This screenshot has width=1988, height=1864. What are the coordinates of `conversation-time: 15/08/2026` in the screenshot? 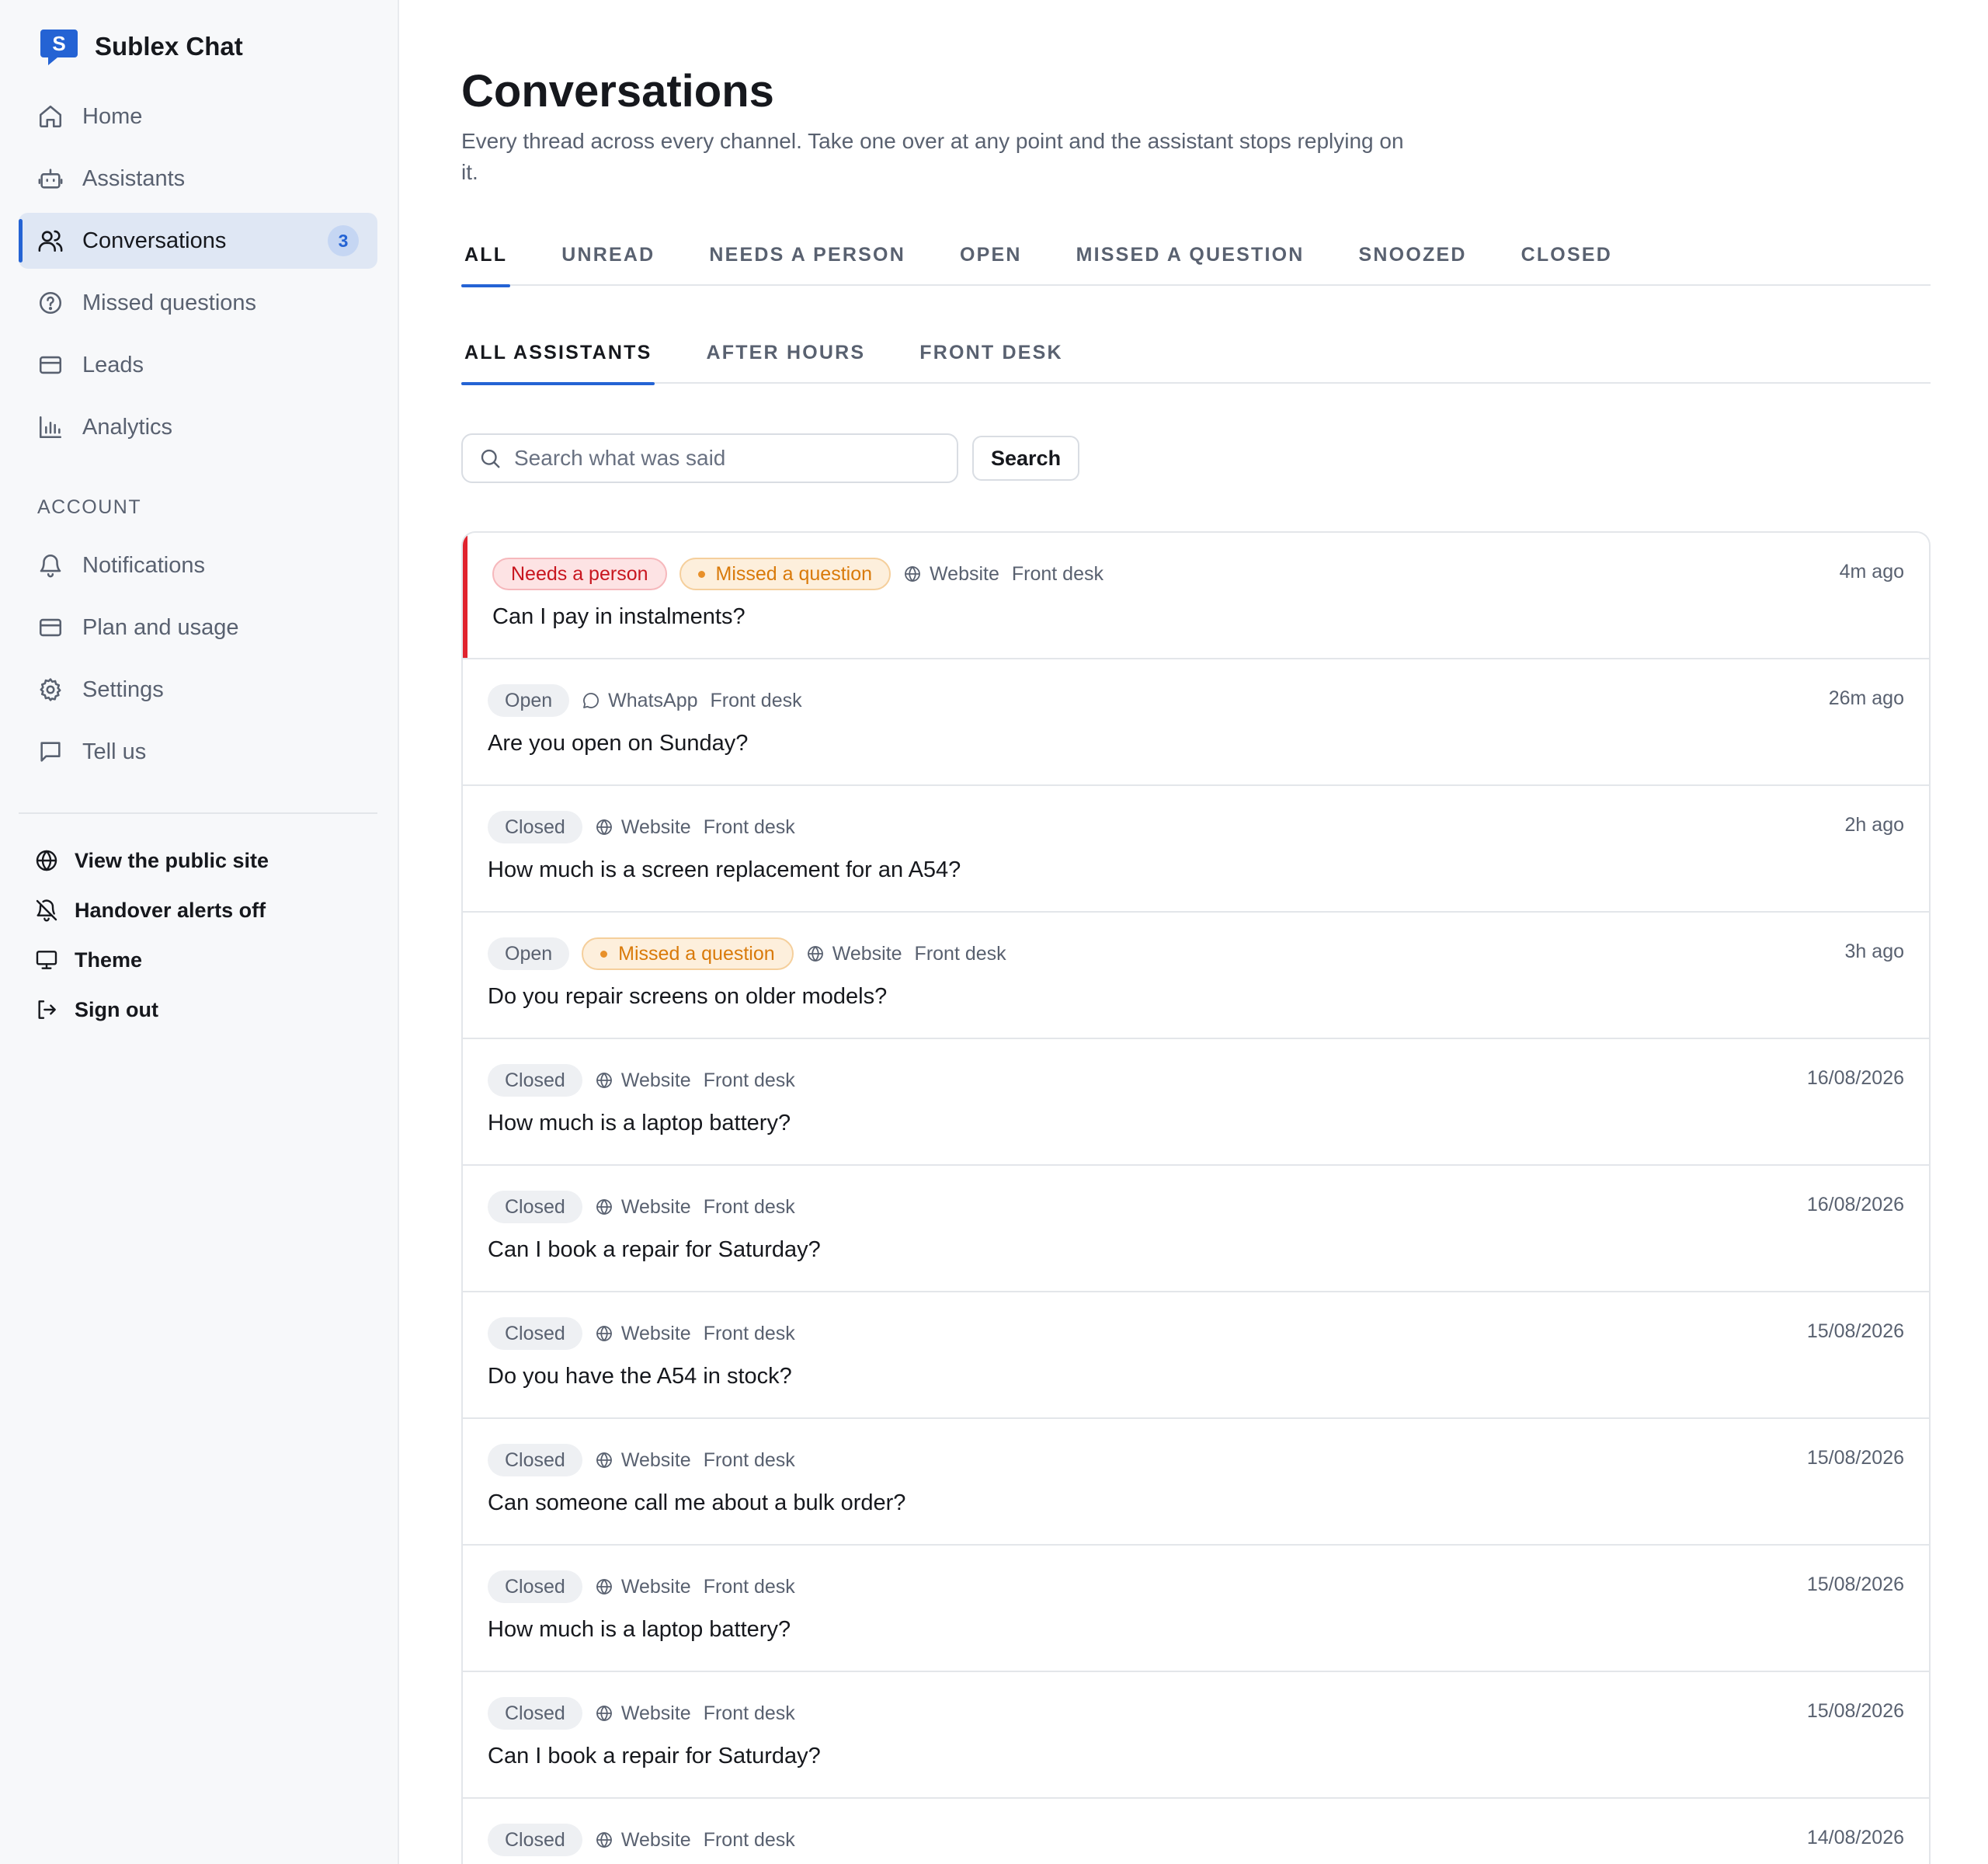 It's located at (1855, 1458).